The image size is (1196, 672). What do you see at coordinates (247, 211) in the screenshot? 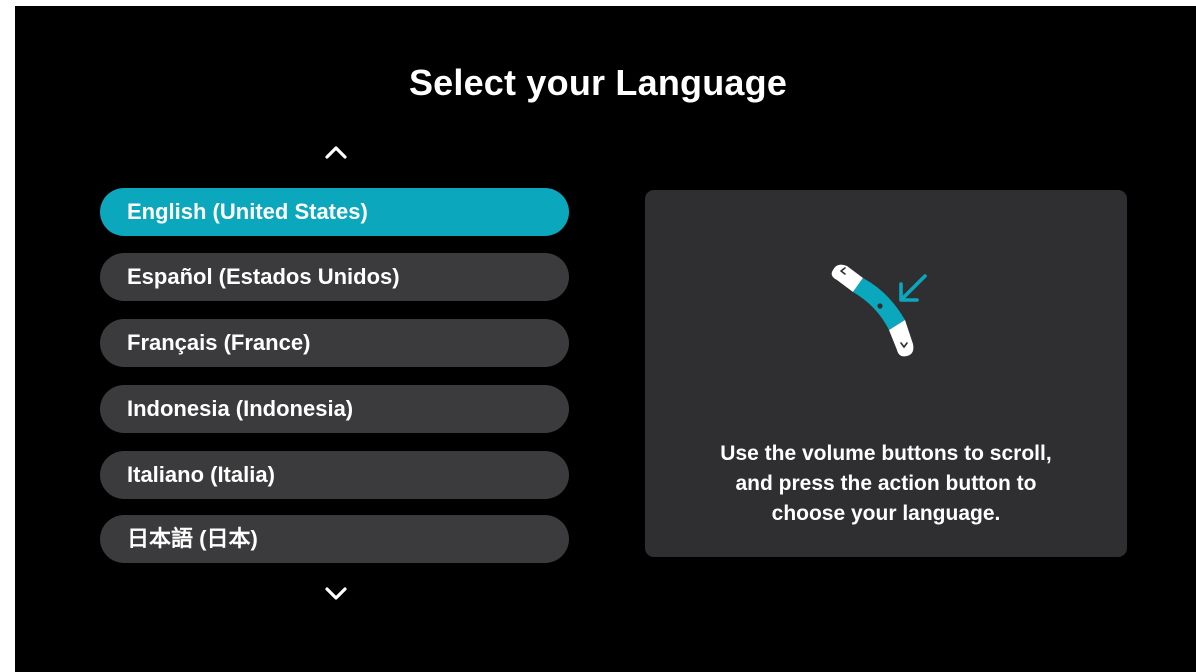
I see `language-option-label: English (United States)` at bounding box center [247, 211].